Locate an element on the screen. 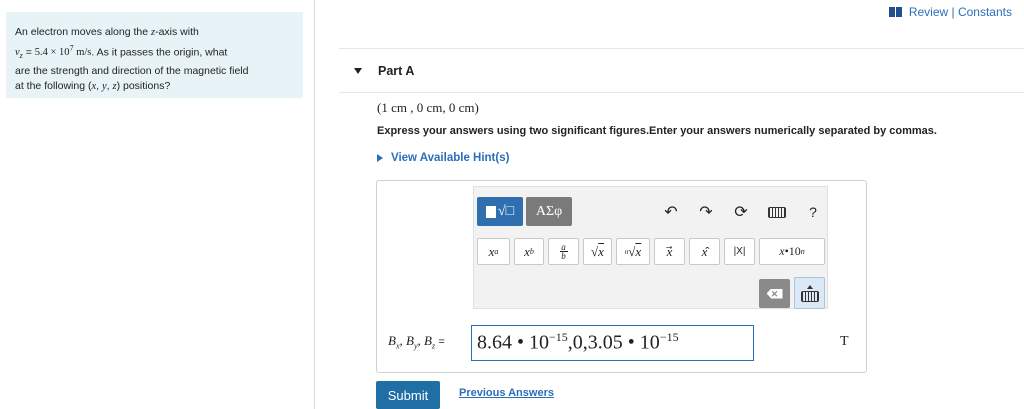  scientific-notation-button: x •10 n is located at coordinates (792, 251).